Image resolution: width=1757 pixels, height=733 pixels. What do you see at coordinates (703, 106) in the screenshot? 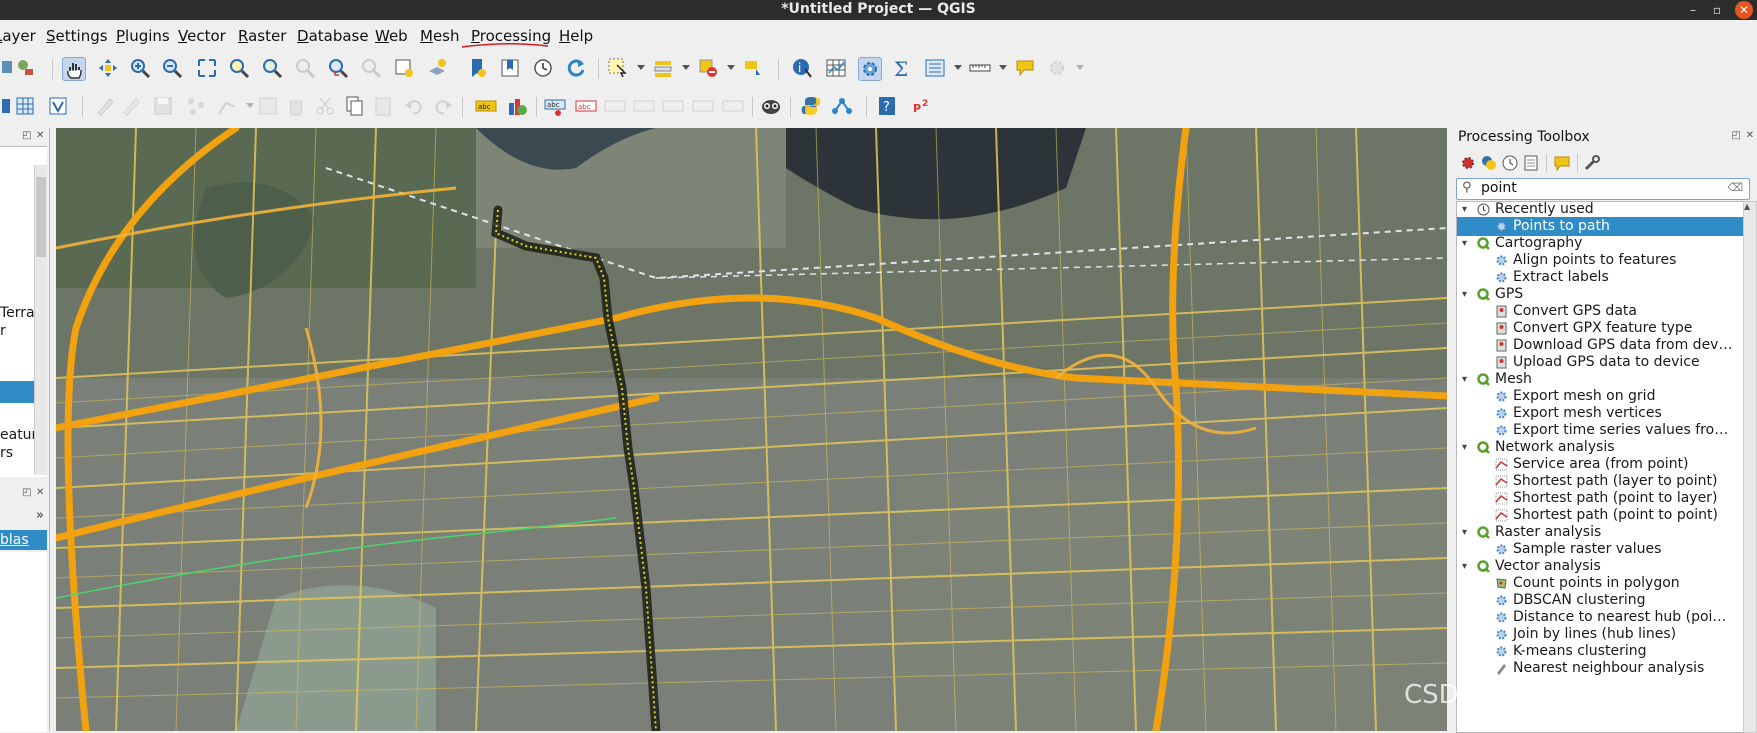
I see `label-properties-icon` at bounding box center [703, 106].